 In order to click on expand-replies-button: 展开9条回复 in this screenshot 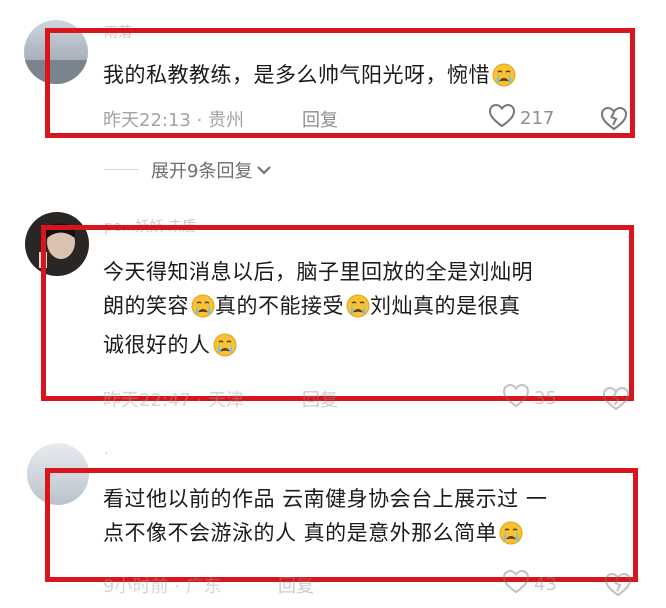, I will do `click(211, 170)`.